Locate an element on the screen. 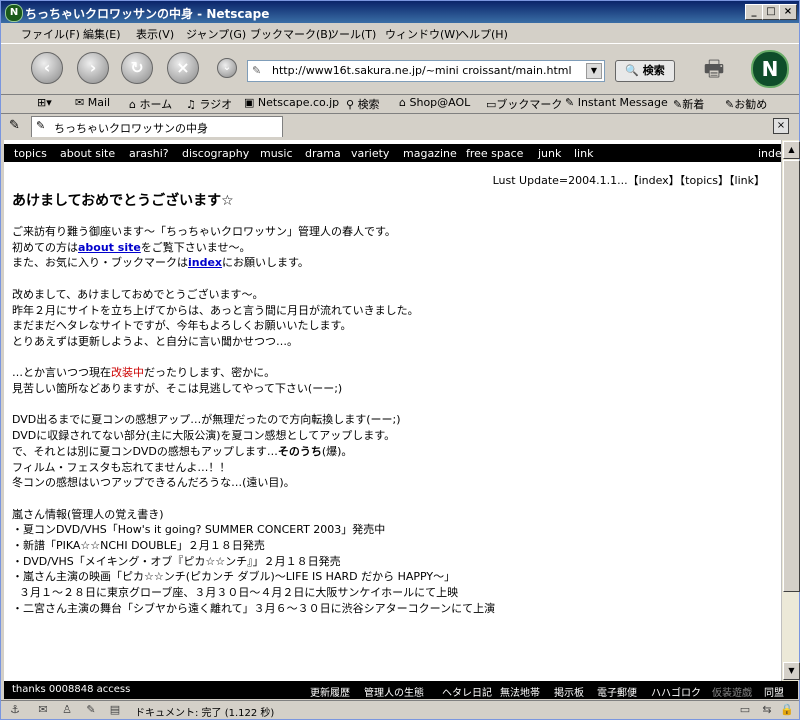 This screenshot has width=800, height=720. personal-new: ✎新着 is located at coordinates (688, 104).